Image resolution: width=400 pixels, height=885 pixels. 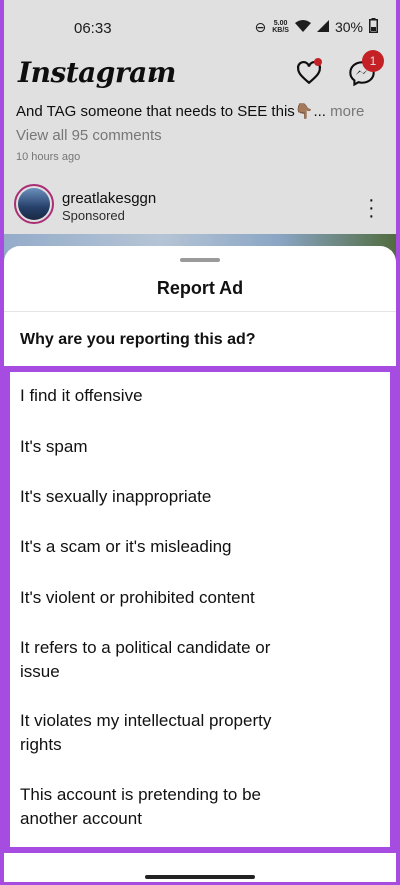 I want to click on report-option-violent: It's violent or prohibited content, so click(x=170, y=598).